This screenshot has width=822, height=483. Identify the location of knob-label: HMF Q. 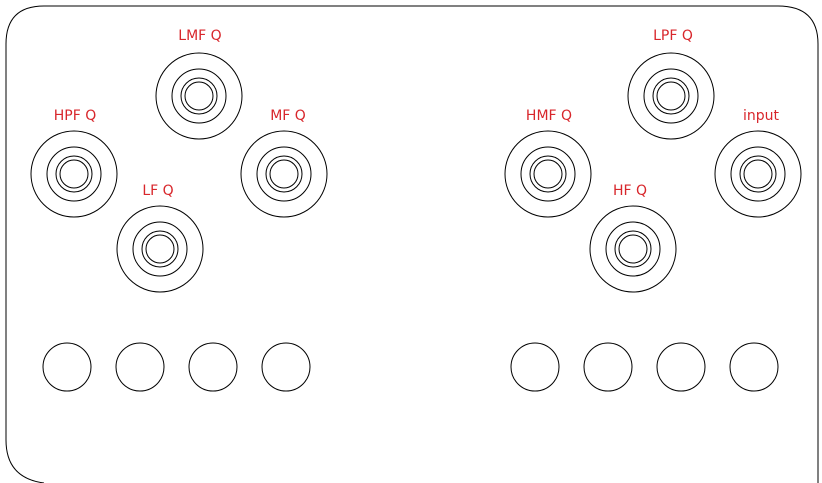
(549, 116).